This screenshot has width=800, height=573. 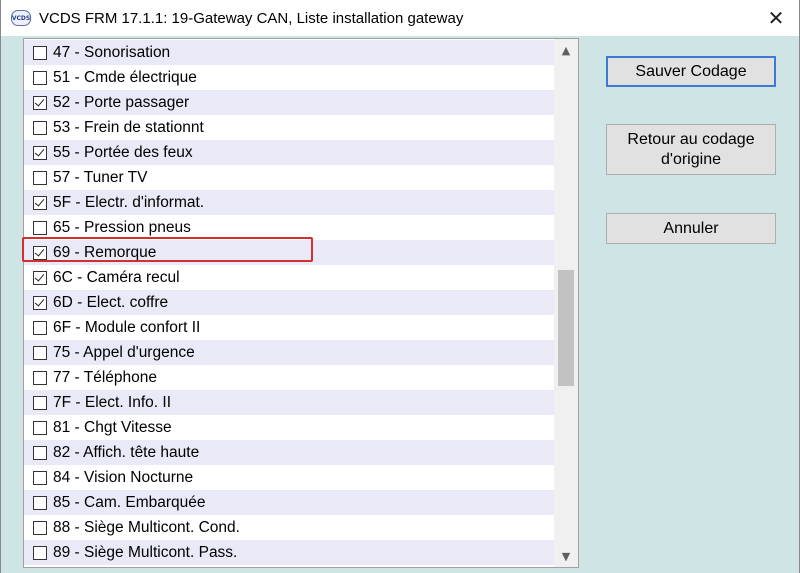 I want to click on vertical-scrollbar: ▲ ▼, so click(x=566, y=303).